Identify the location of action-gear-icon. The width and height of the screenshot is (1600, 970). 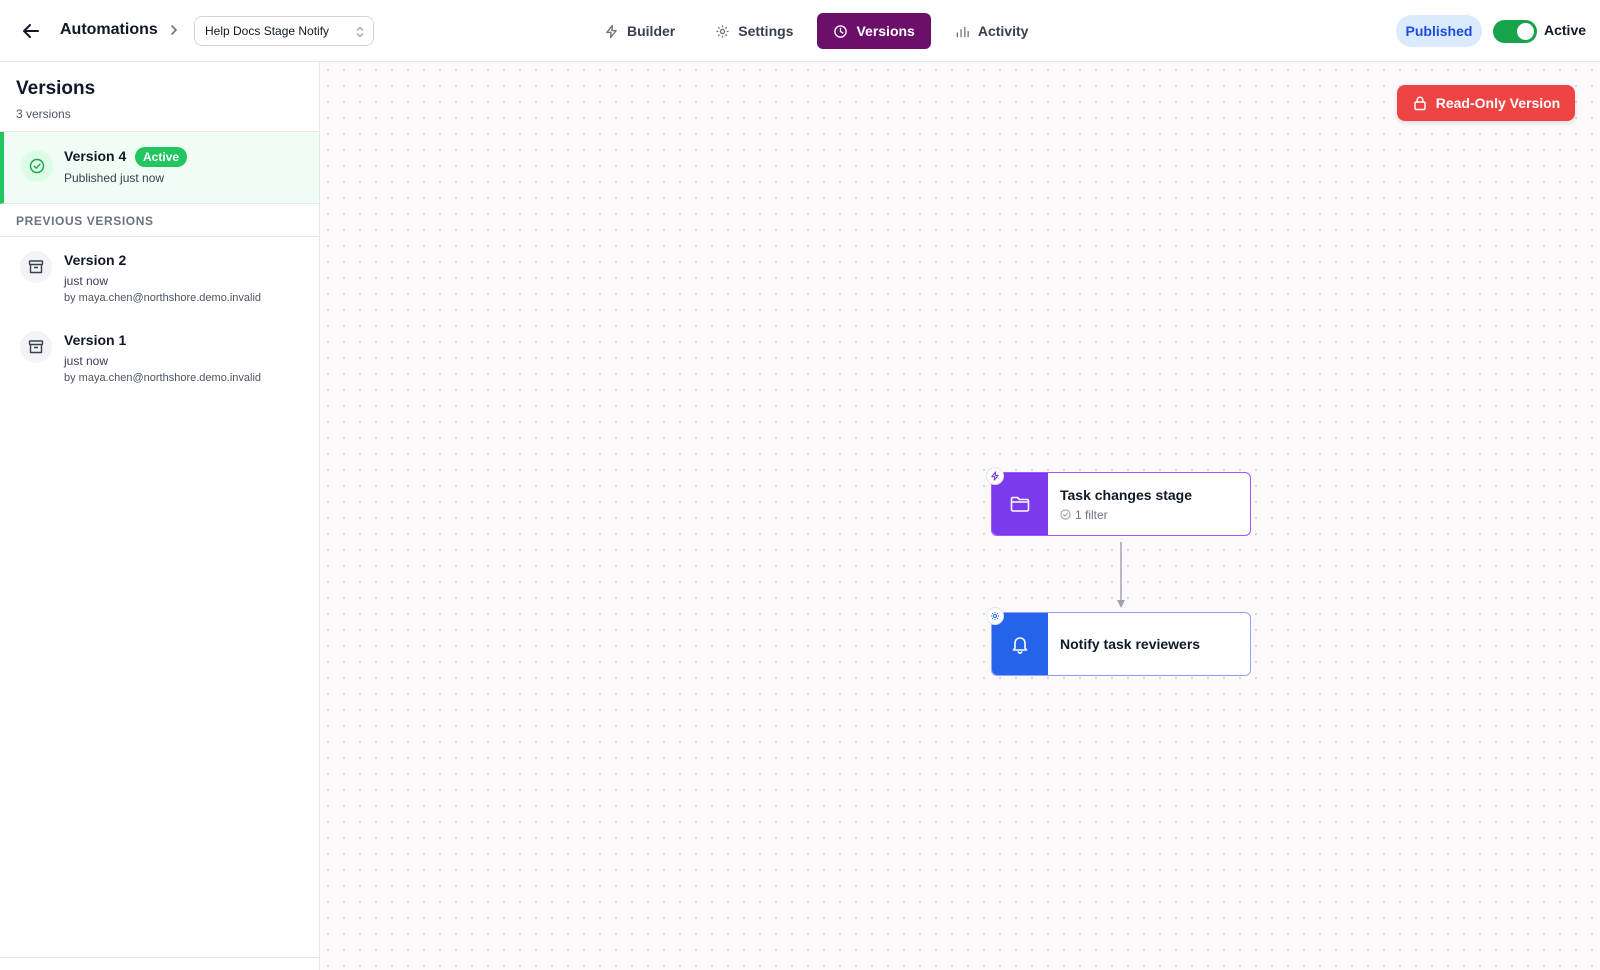
(995, 616).